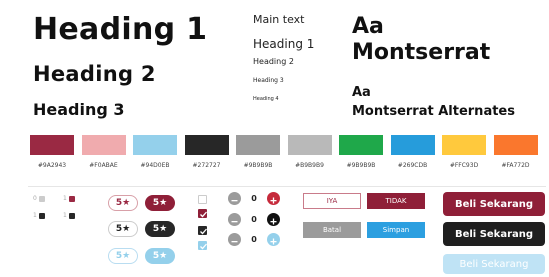 This screenshot has height=277, width=549. Describe the element at coordinates (332, 201) in the screenshot. I see `iya-button: IYA` at that location.